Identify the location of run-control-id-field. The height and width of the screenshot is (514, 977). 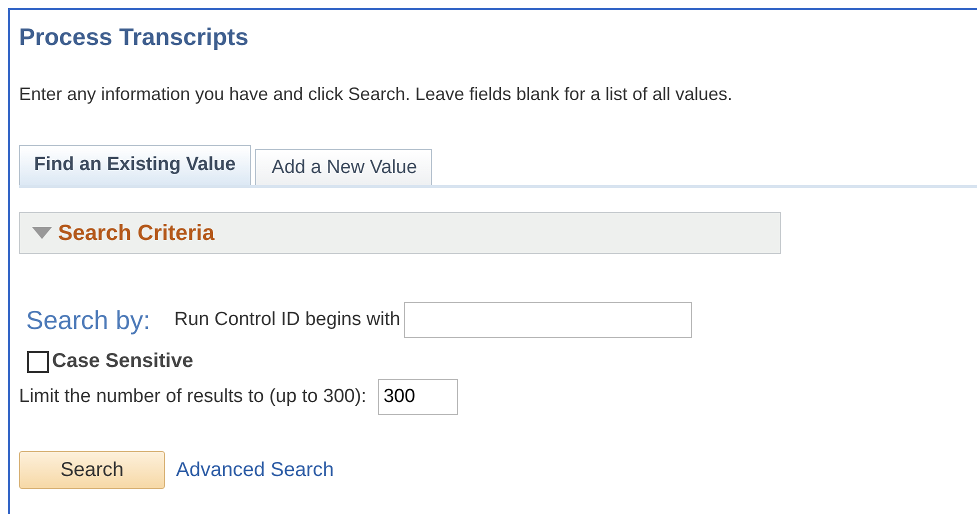
(548, 320).